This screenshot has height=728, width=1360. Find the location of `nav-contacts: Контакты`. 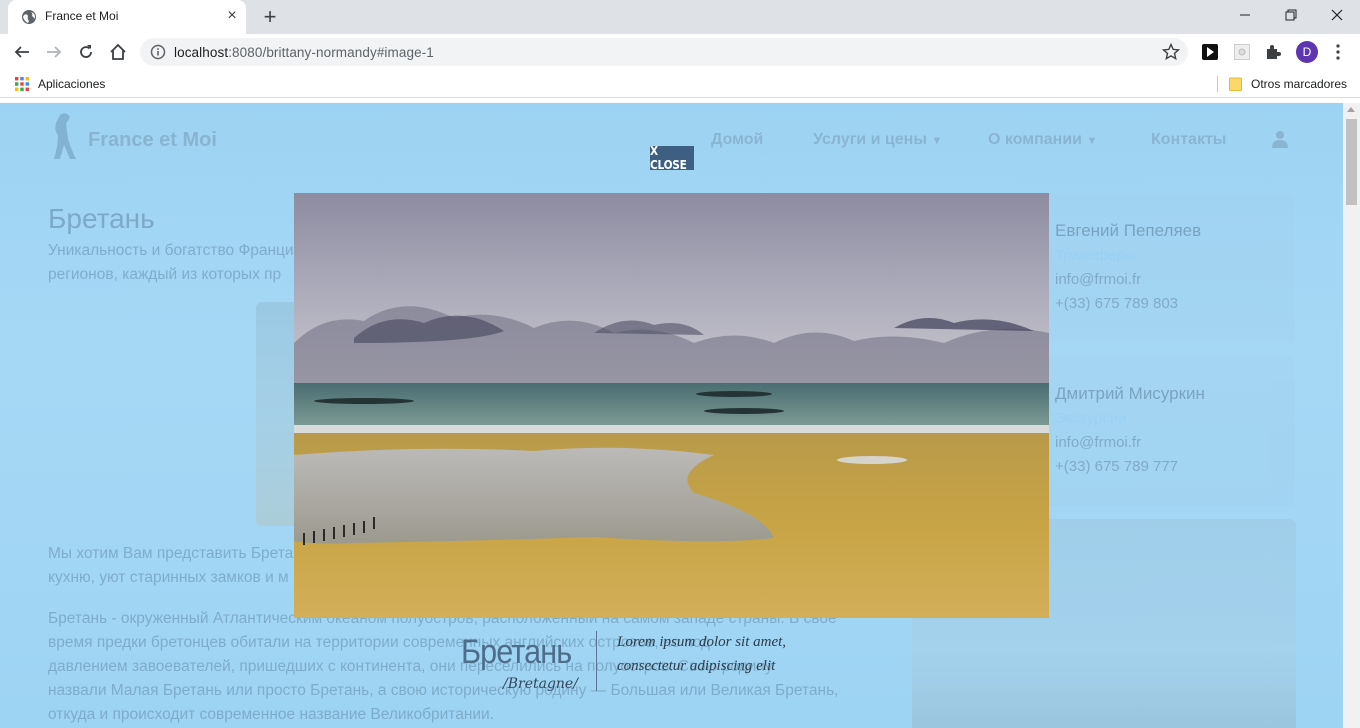

nav-contacts: Контакты is located at coordinates (1188, 140).